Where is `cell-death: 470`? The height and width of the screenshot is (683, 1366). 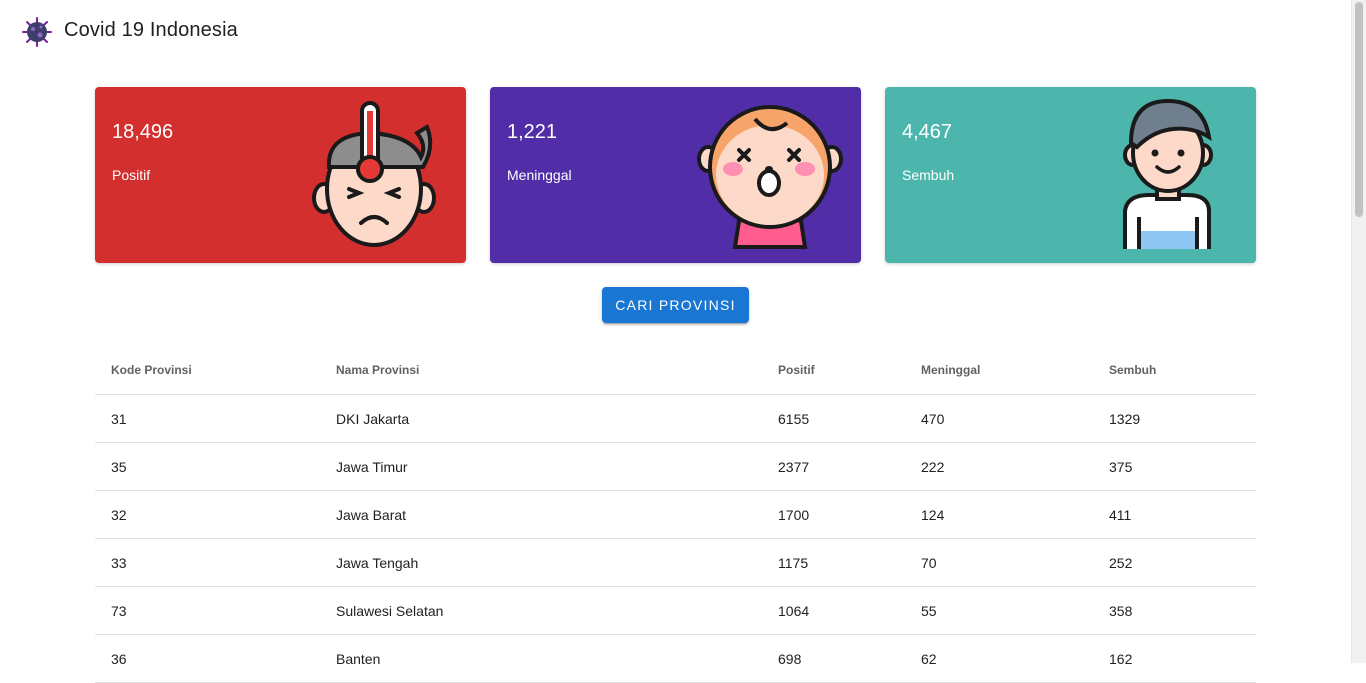
cell-death: 470 is located at coordinates (999, 418).